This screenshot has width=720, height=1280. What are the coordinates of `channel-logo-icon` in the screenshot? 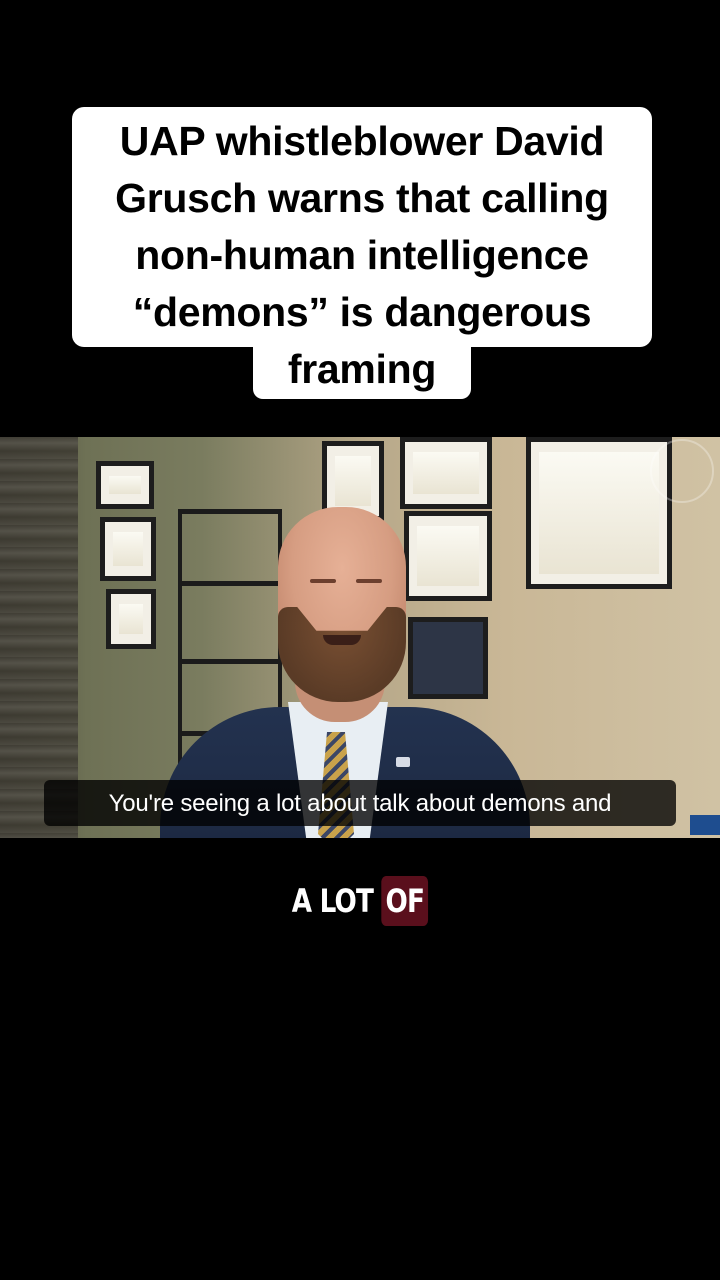 It's located at (705, 825).